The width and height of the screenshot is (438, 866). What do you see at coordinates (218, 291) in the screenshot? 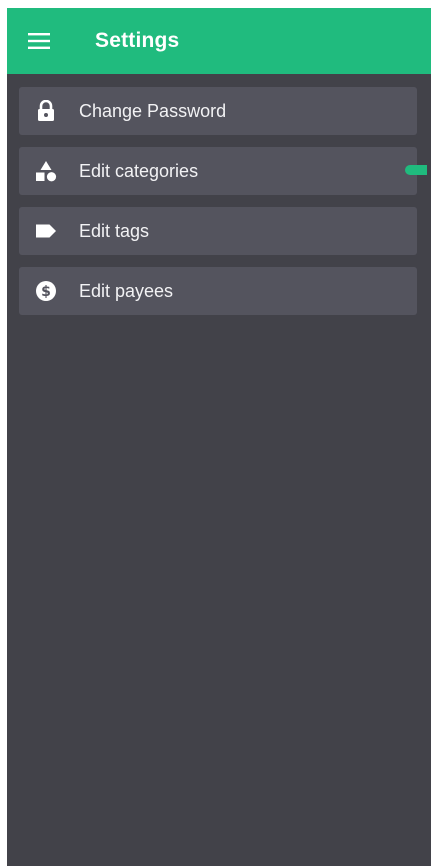
I see `settings-item-edit-payees: $ Edit payees` at bounding box center [218, 291].